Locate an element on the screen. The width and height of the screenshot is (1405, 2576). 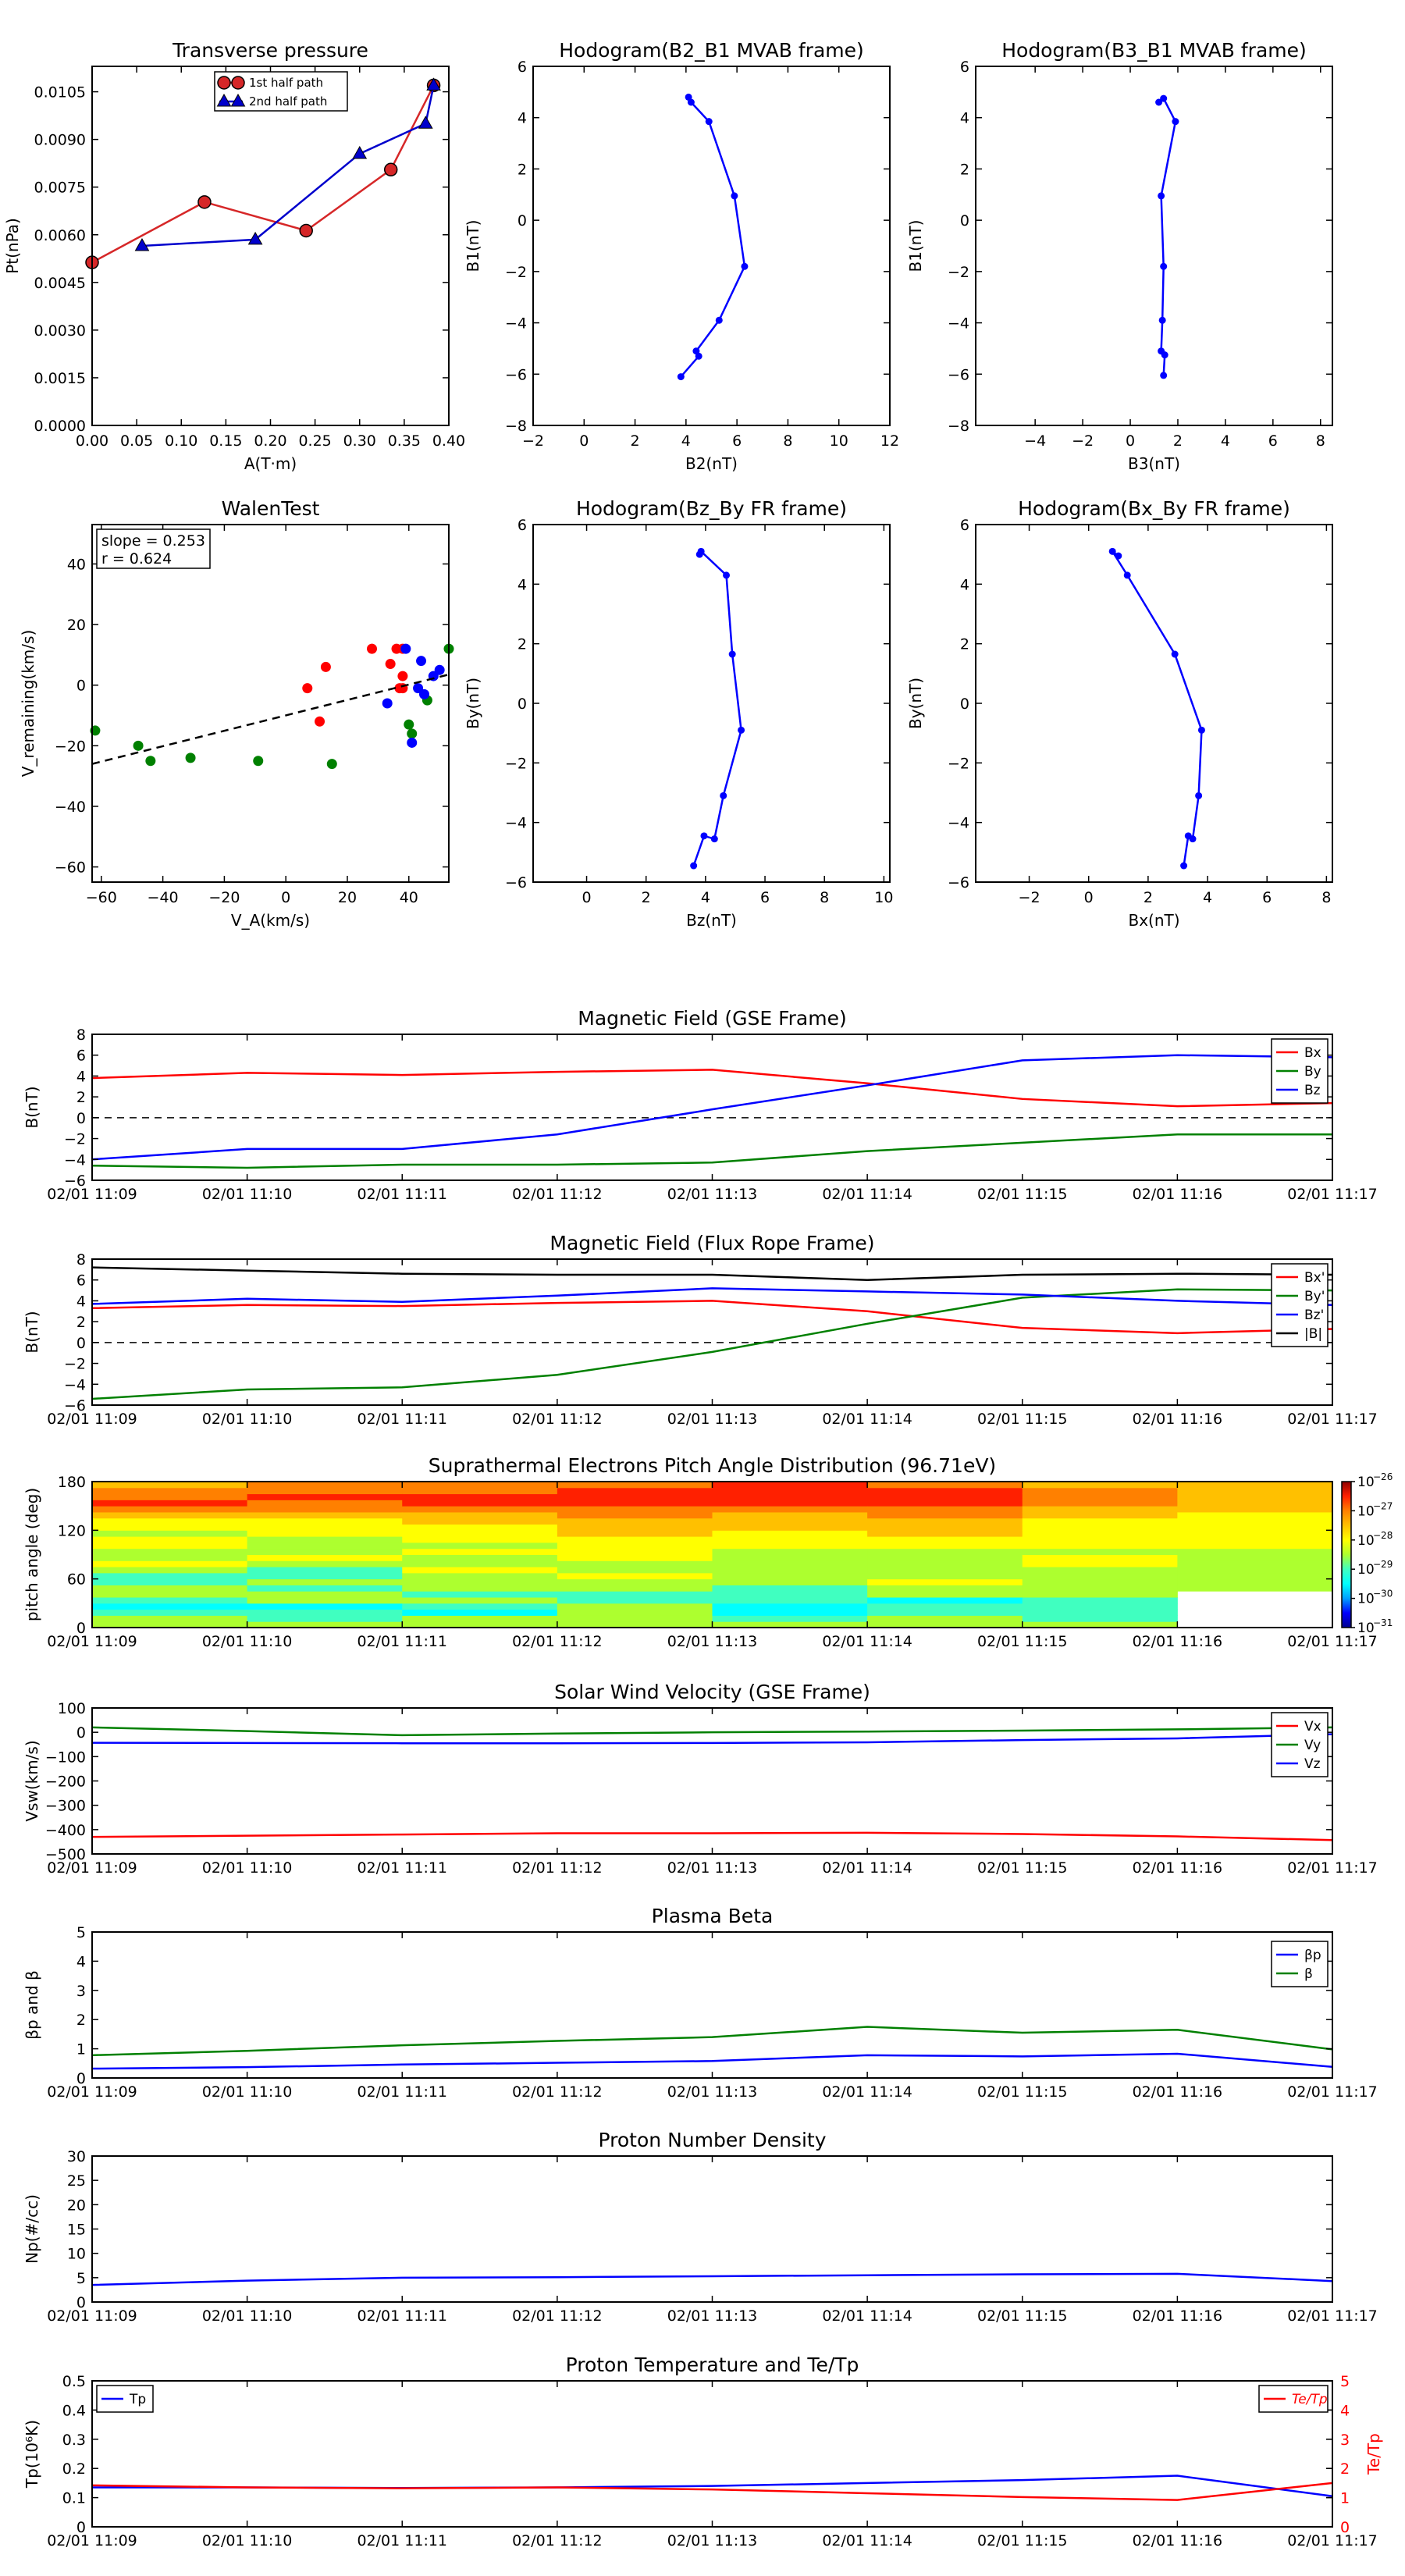
legend-label: Te/Tp is located at coordinates (1310, 2399).